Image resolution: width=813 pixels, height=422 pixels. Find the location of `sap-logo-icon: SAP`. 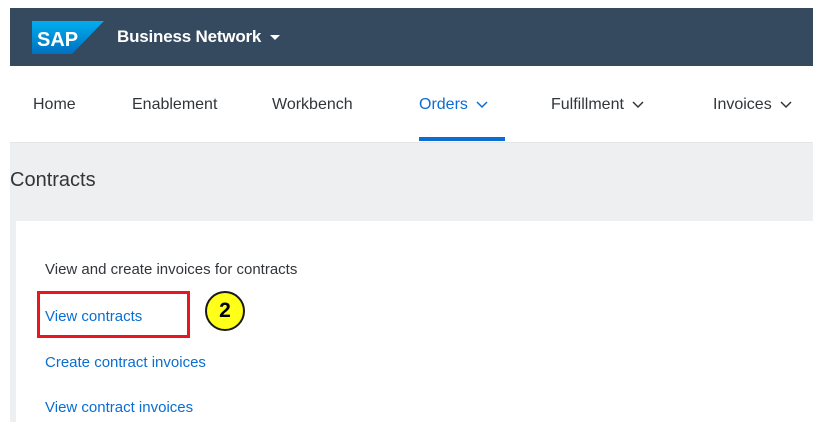

sap-logo-icon: SAP is located at coordinates (68, 37).